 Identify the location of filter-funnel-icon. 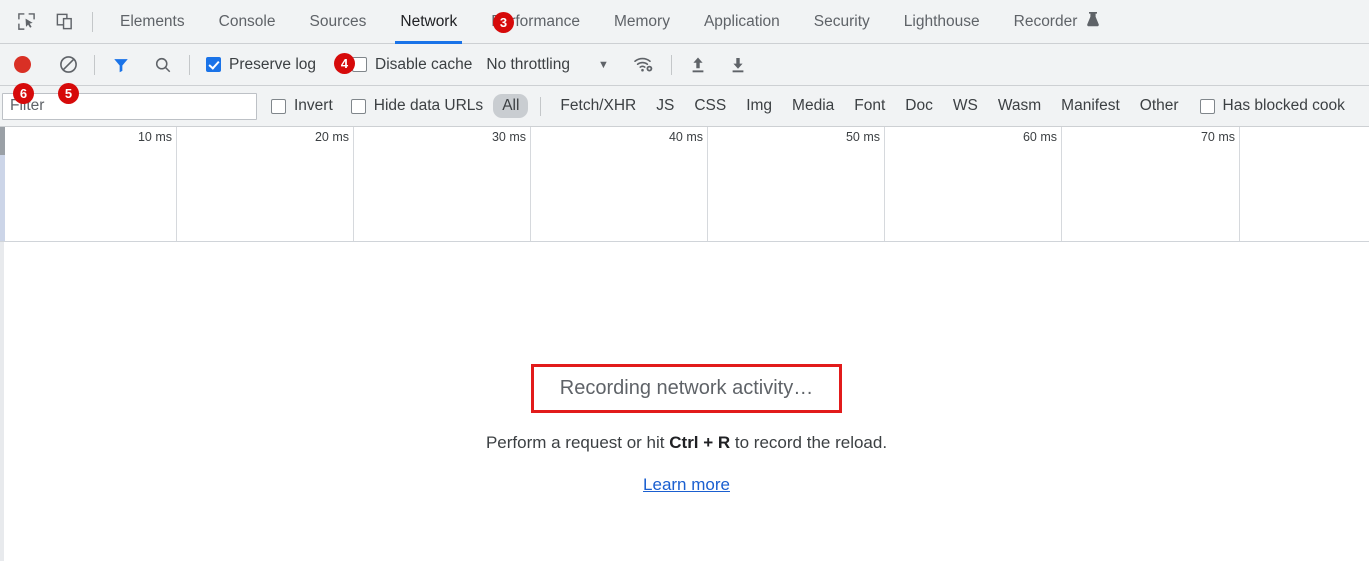
(121, 65).